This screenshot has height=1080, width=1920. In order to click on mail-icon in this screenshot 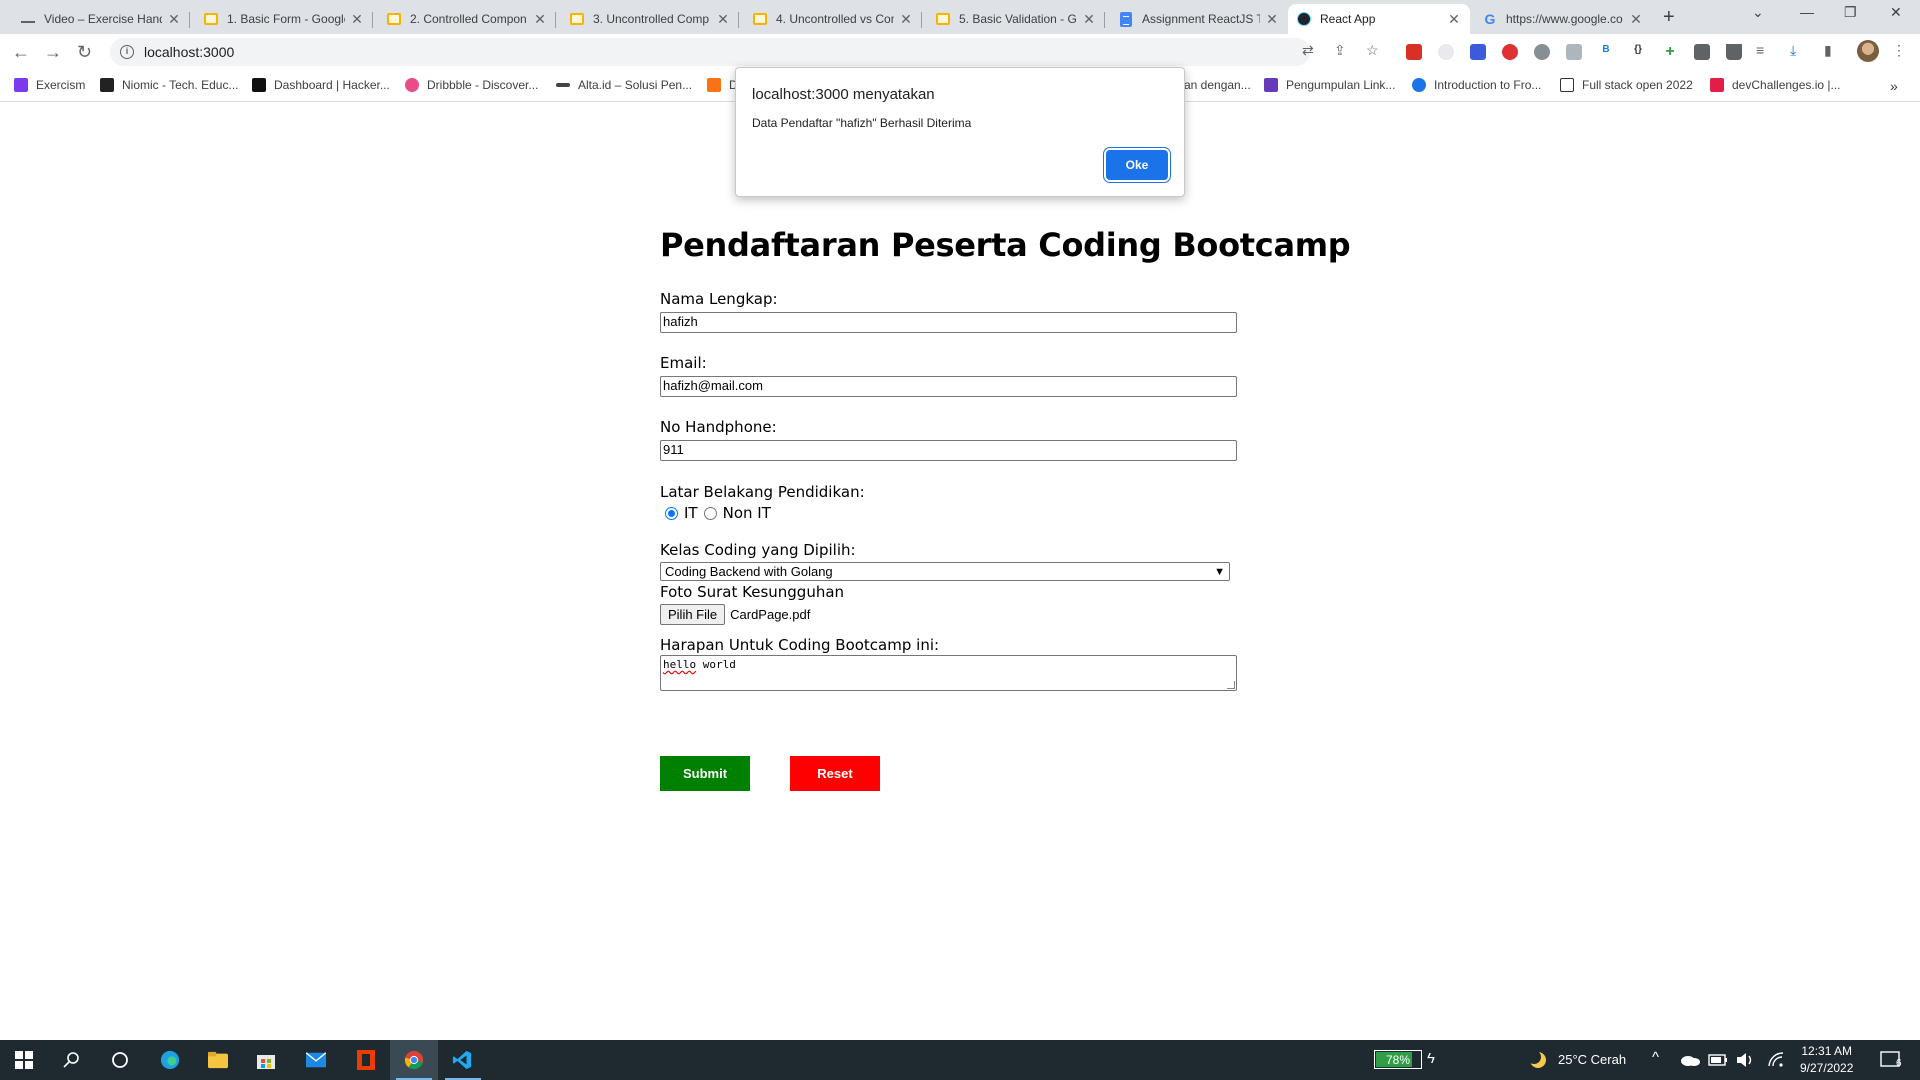, I will do `click(316, 1060)`.